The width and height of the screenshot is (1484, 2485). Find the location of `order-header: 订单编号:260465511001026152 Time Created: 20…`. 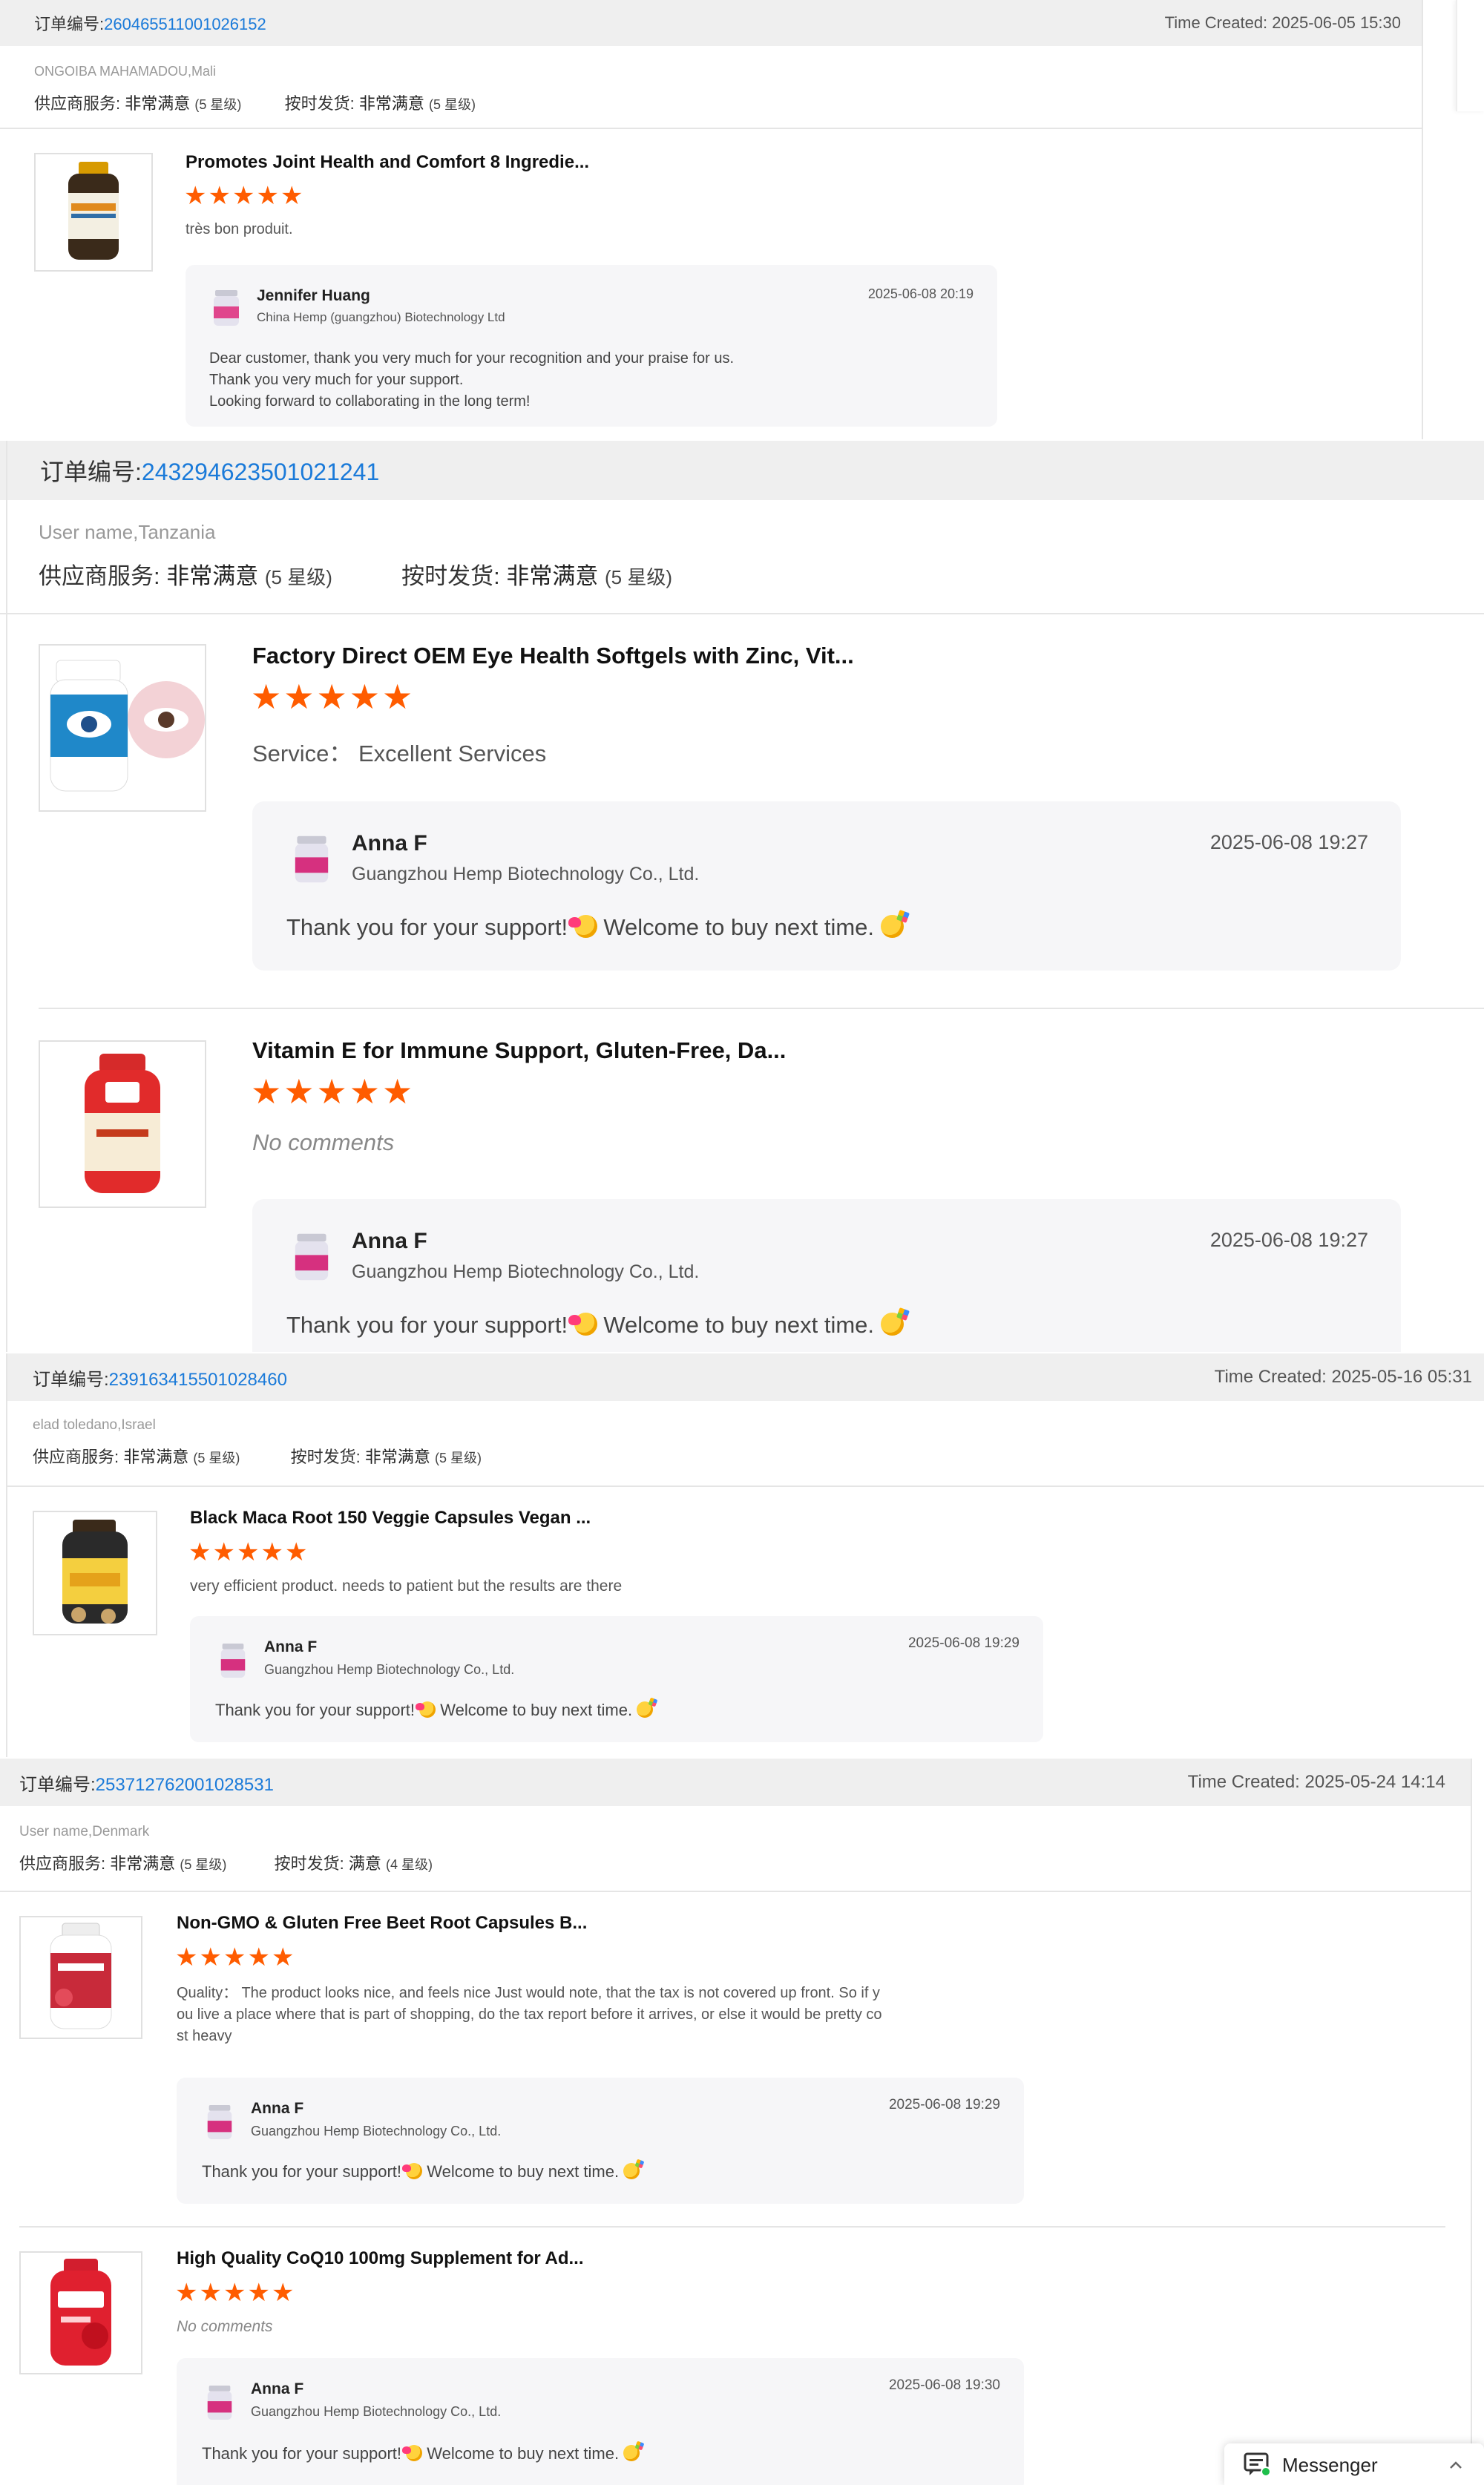

order-header: 订单编号:260465511001026152 Time Created: 20… is located at coordinates (711, 23).